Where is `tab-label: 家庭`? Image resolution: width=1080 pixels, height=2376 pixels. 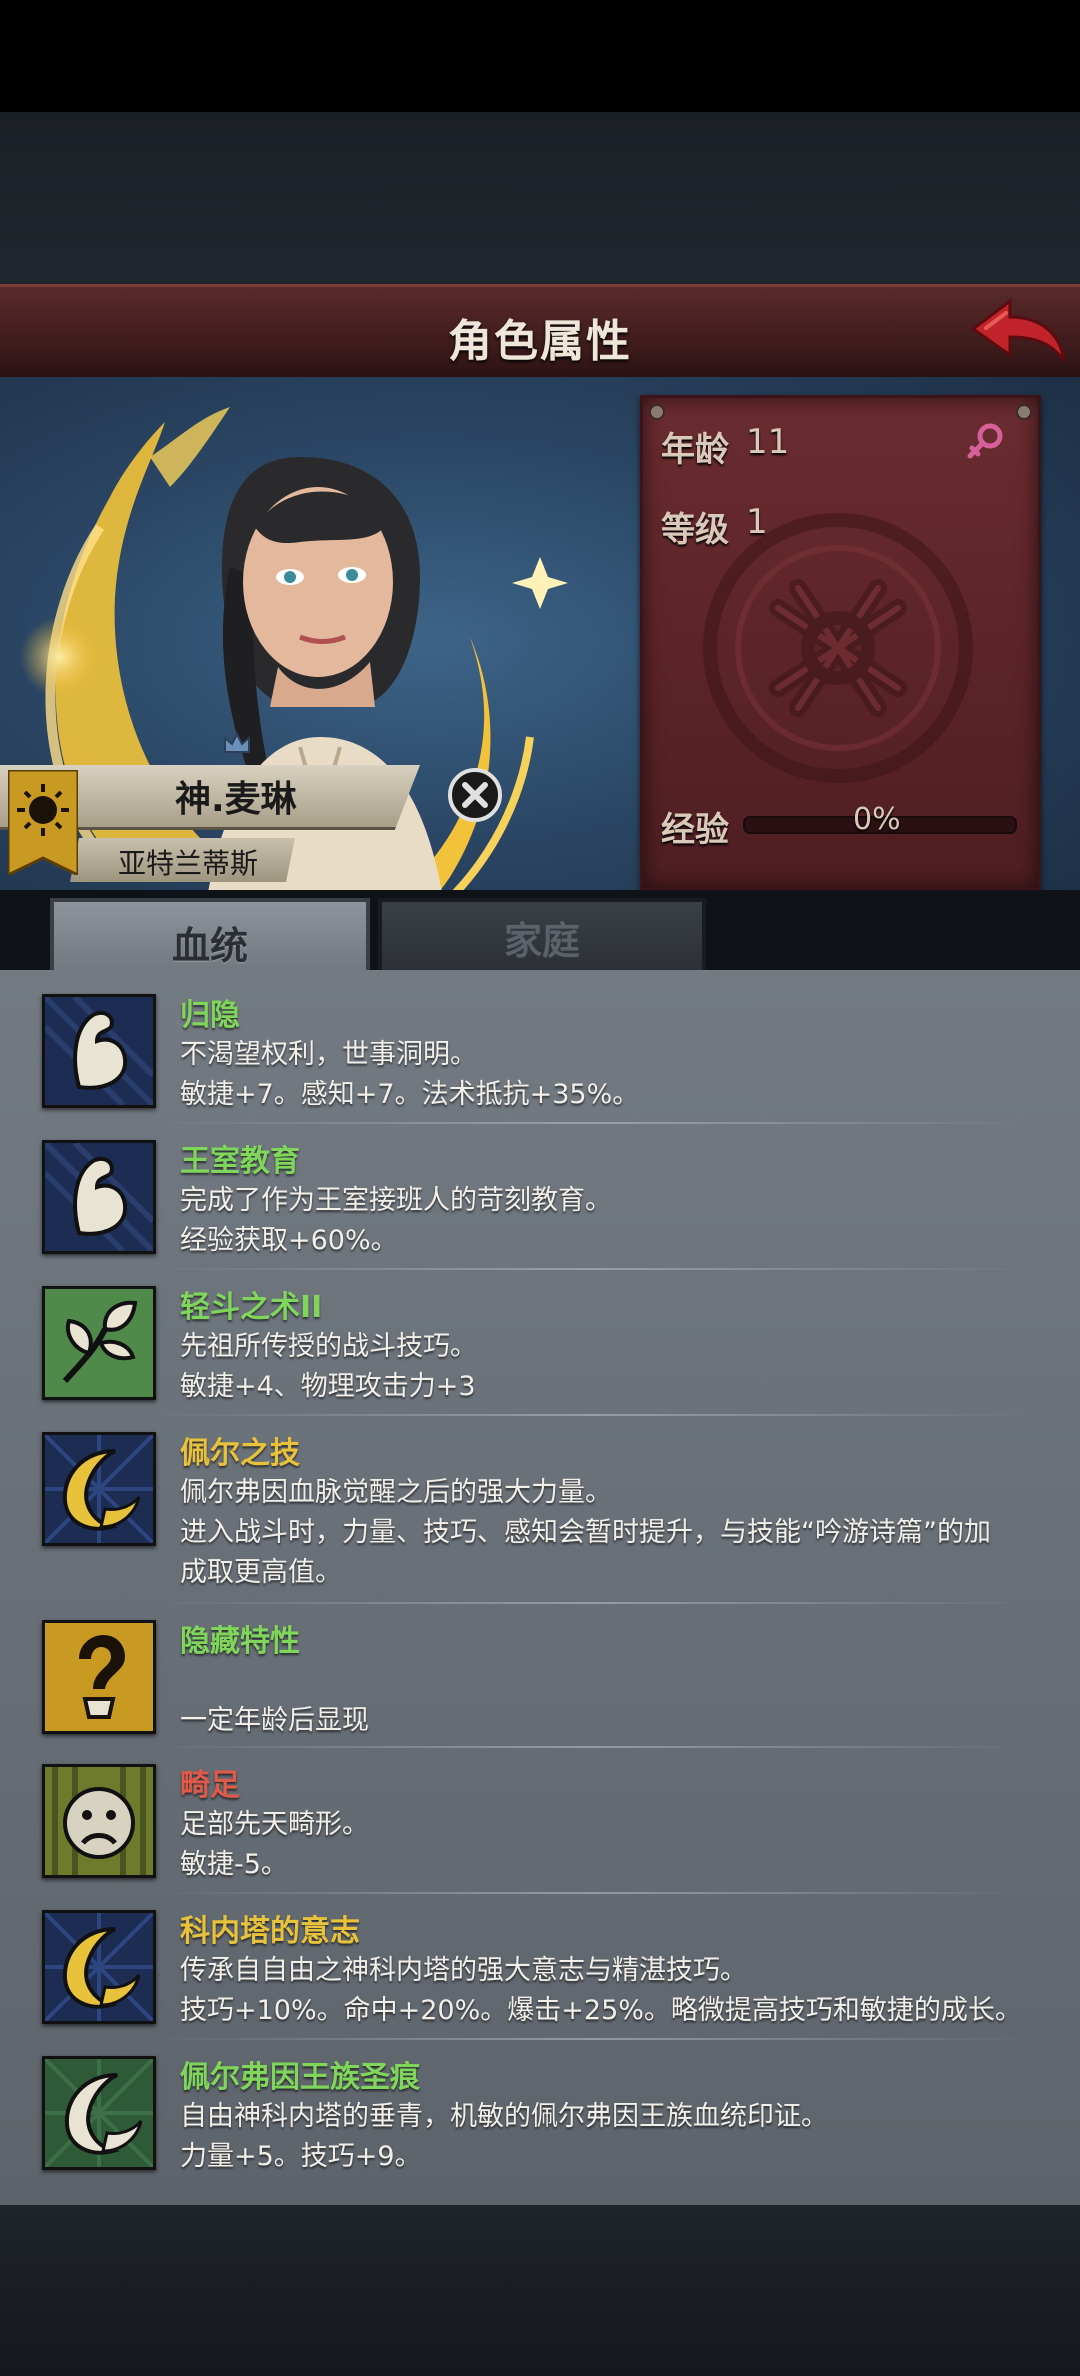
tab-label: 家庭 is located at coordinates (541, 940).